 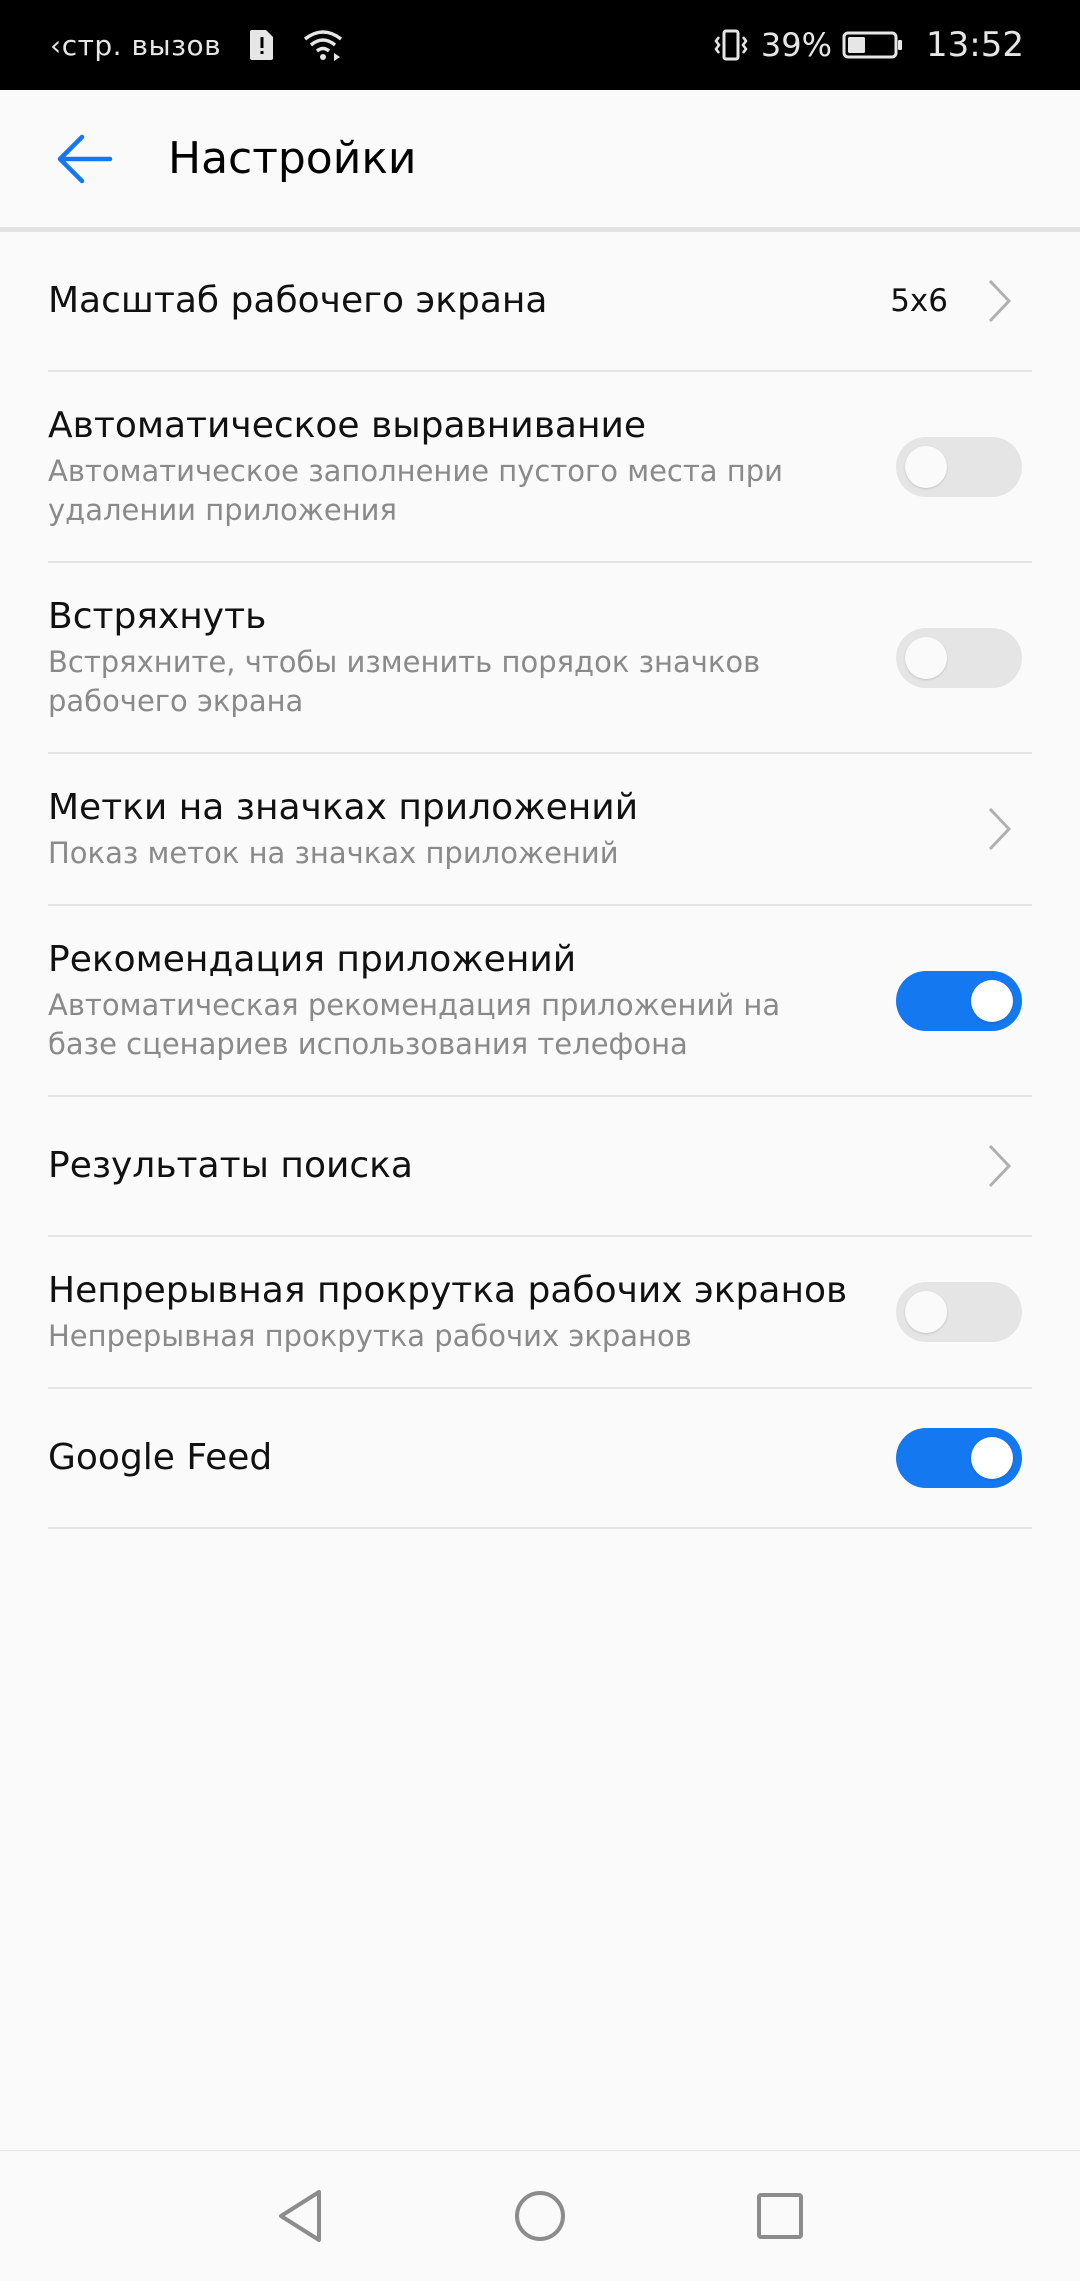 What do you see at coordinates (292, 158) in the screenshot?
I see `page-title: Настройки` at bounding box center [292, 158].